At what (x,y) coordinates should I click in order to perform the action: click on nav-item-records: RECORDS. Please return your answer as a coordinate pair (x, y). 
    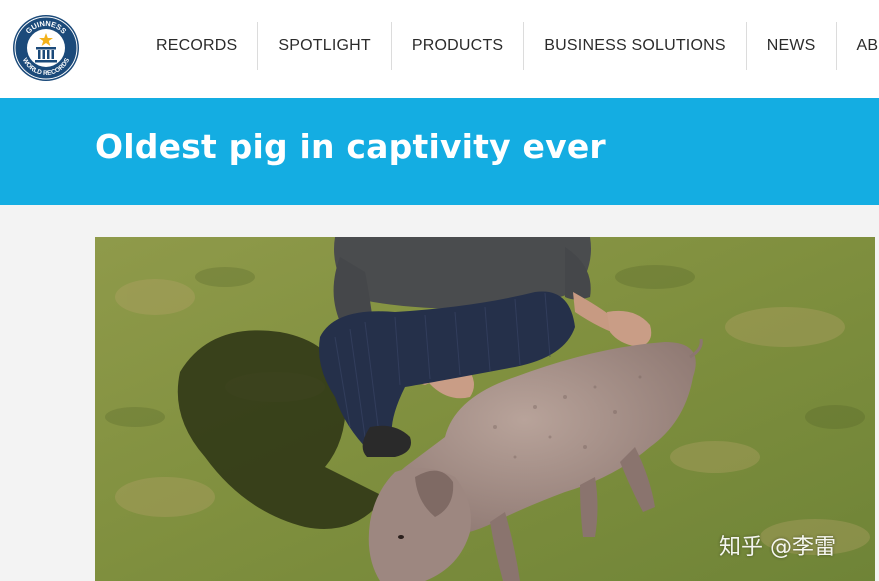
    Looking at the image, I should click on (197, 46).